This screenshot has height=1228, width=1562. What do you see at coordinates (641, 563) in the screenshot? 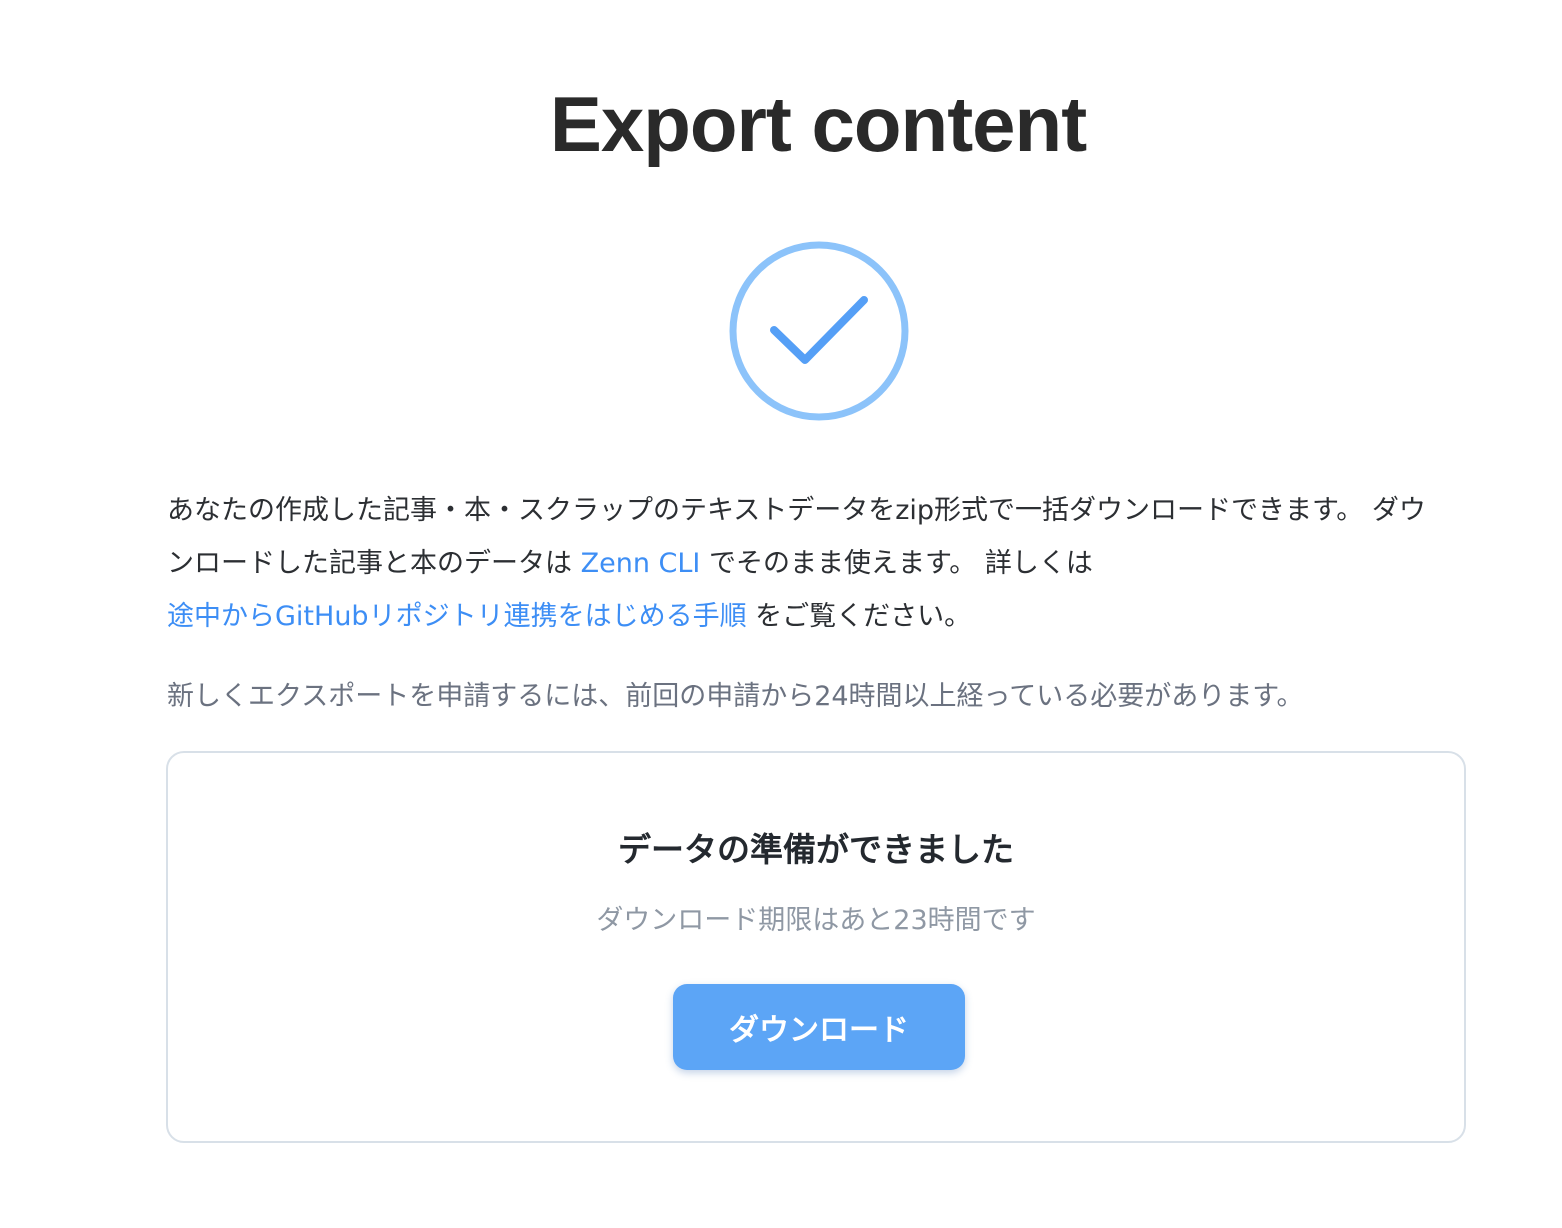
I see `zenn-cli-link: Zenn CLI` at bounding box center [641, 563].